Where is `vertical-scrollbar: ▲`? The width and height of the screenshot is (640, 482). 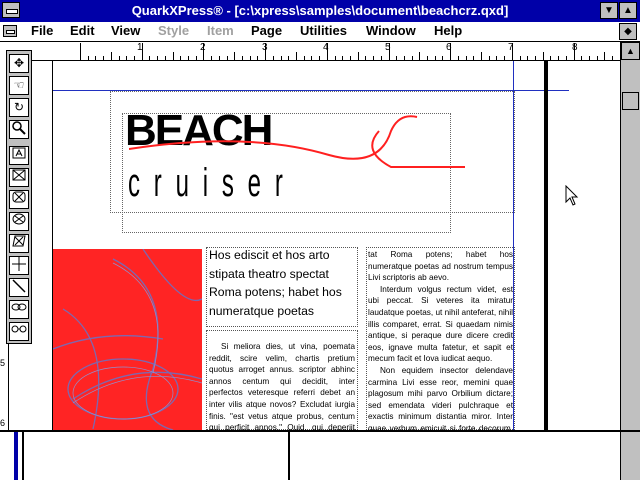
vertical-scrollbar: ▲ is located at coordinates (630, 237).